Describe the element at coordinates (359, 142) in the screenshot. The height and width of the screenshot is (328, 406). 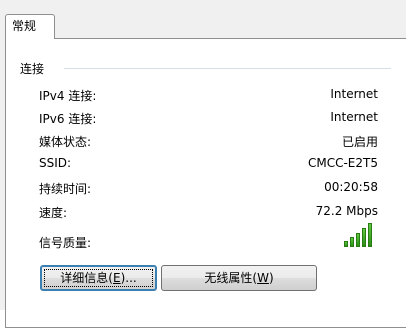
I see `media-state-value: 已启用` at that location.